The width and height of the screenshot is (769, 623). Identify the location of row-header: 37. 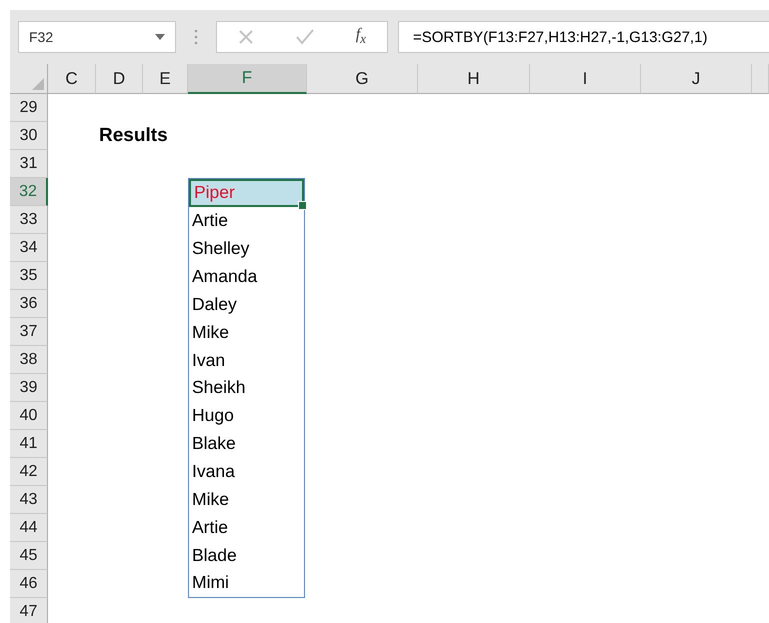
(29, 332).